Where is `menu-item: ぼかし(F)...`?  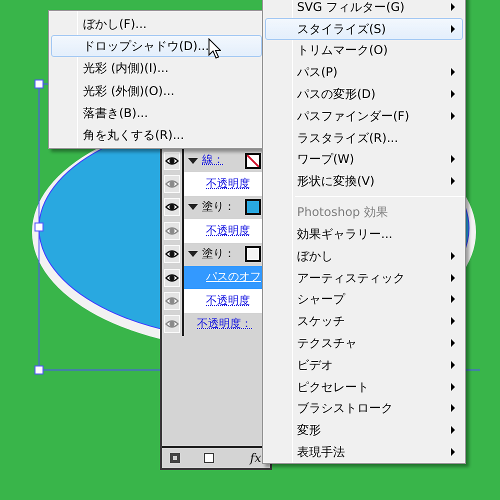 menu-item: ぼかし(F)... is located at coordinates (156, 24).